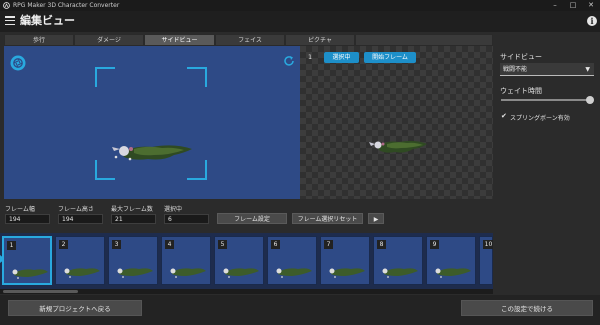  Describe the element at coordinates (590, 100) in the screenshot. I see `wait-time-slider-thumb` at that location.